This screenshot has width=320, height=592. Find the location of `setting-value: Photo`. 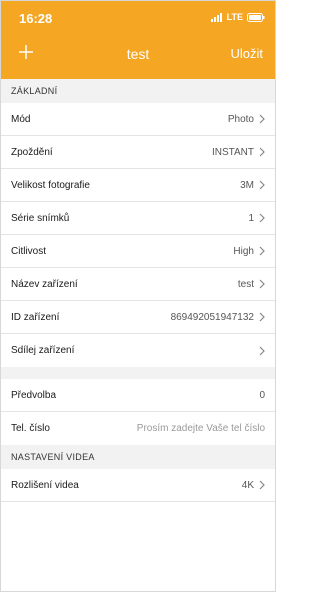

setting-value: Photo is located at coordinates (240, 119).